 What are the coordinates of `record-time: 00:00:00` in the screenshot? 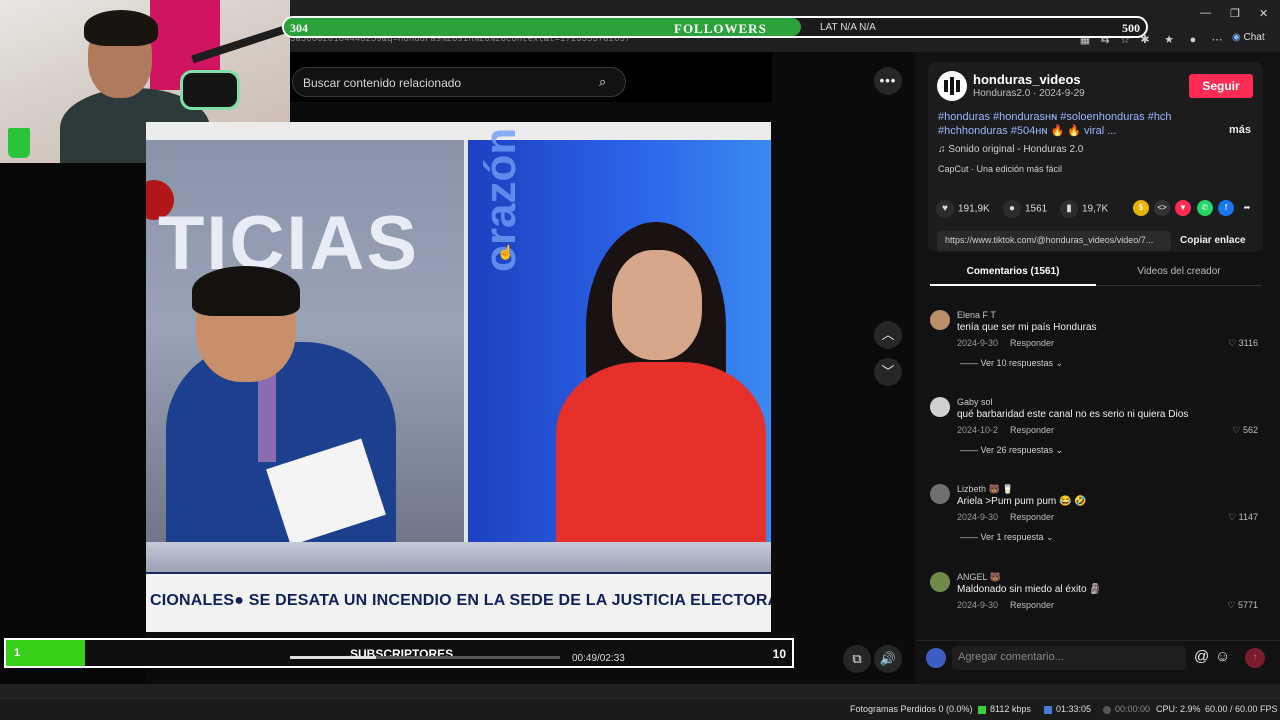 It's located at (1126, 709).